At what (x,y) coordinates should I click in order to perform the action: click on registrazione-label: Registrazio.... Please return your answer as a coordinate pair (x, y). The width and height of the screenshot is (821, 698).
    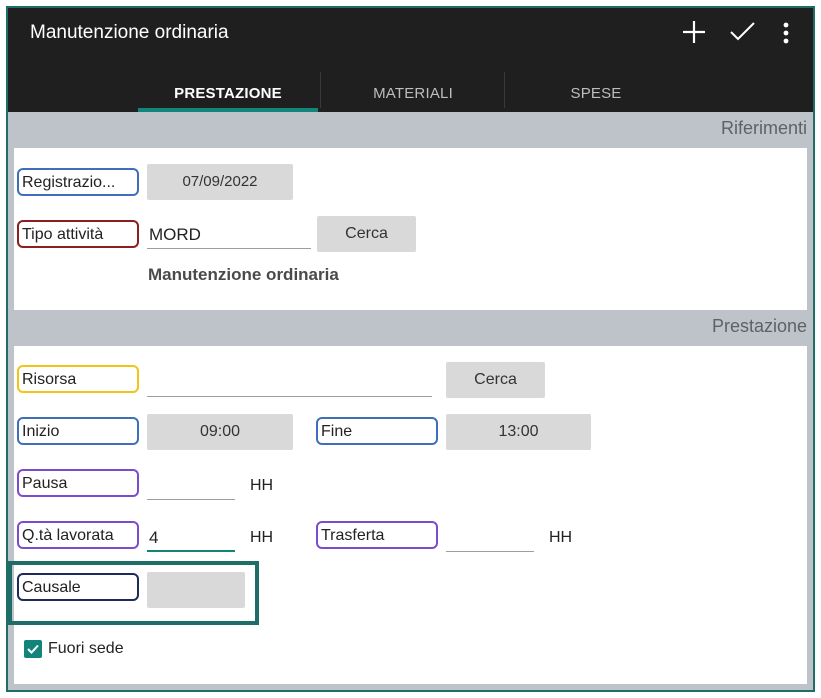
    Looking at the image, I should click on (78, 182).